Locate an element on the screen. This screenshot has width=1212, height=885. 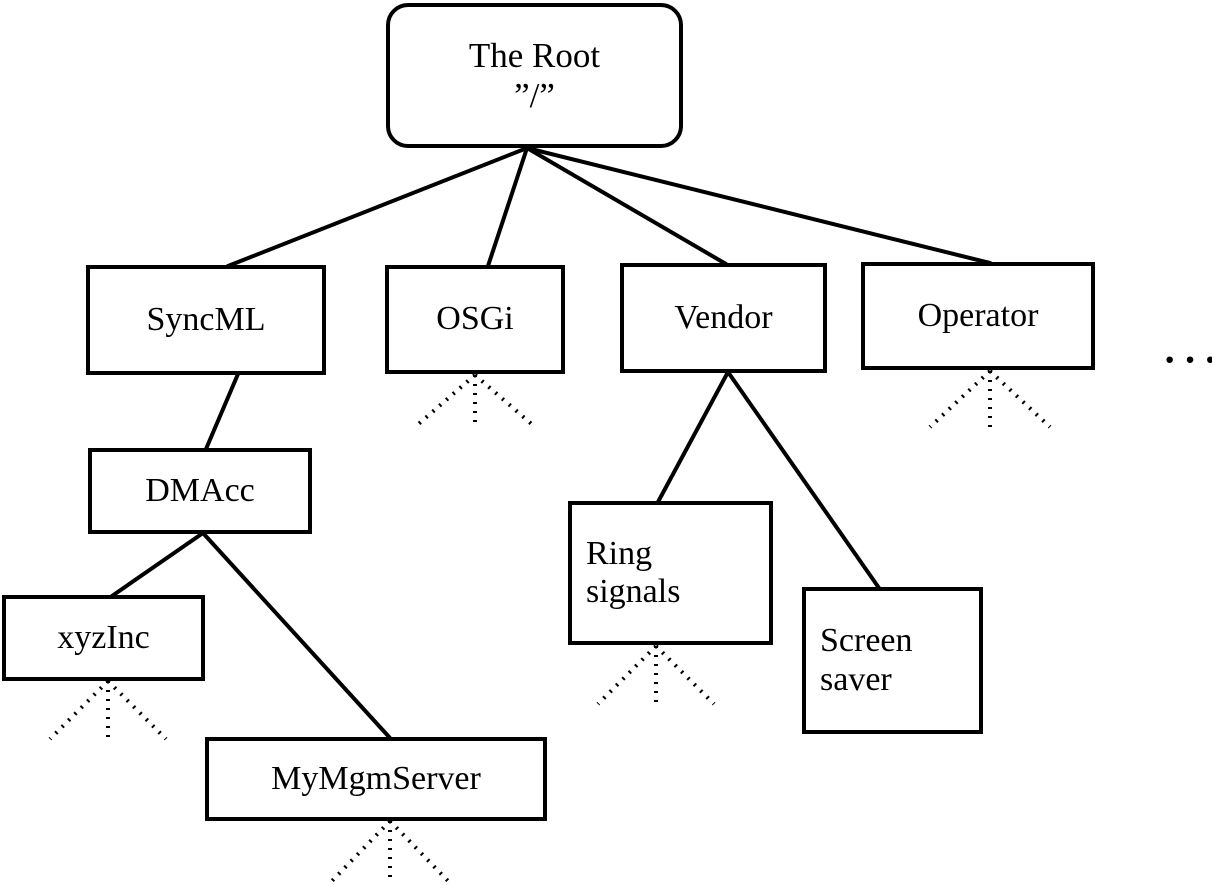
node-label-syncml: SyncML is located at coordinates (206, 319).